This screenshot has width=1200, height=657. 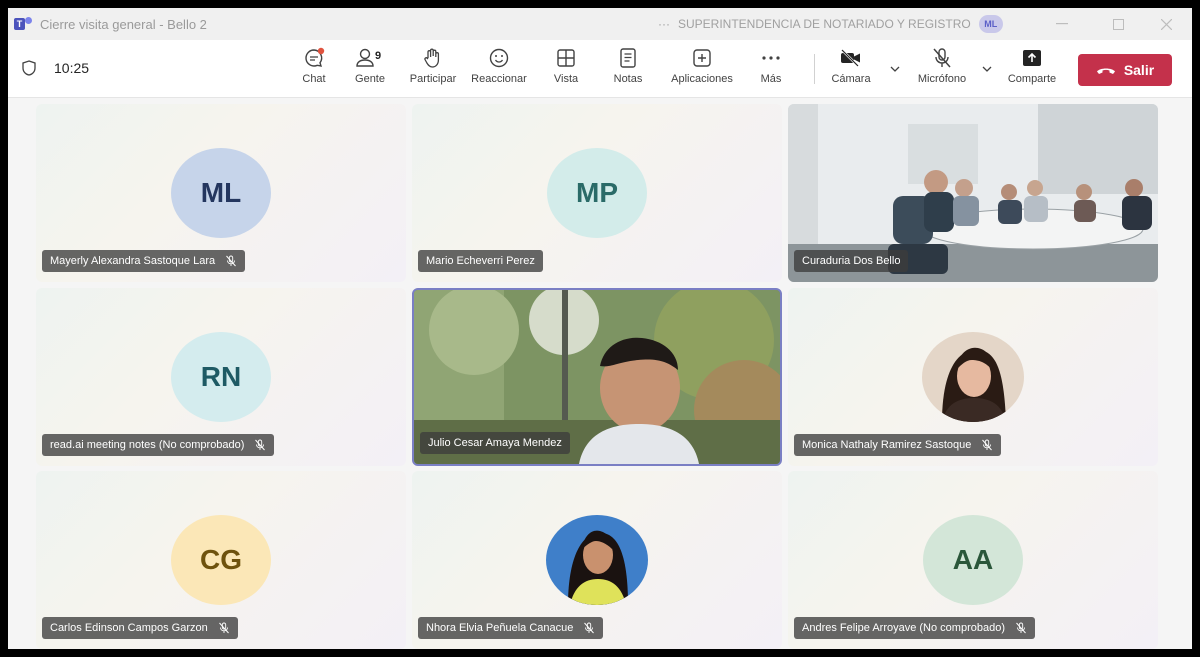 I want to click on camera-options-chevron-down-icon, so click(x=895, y=69).